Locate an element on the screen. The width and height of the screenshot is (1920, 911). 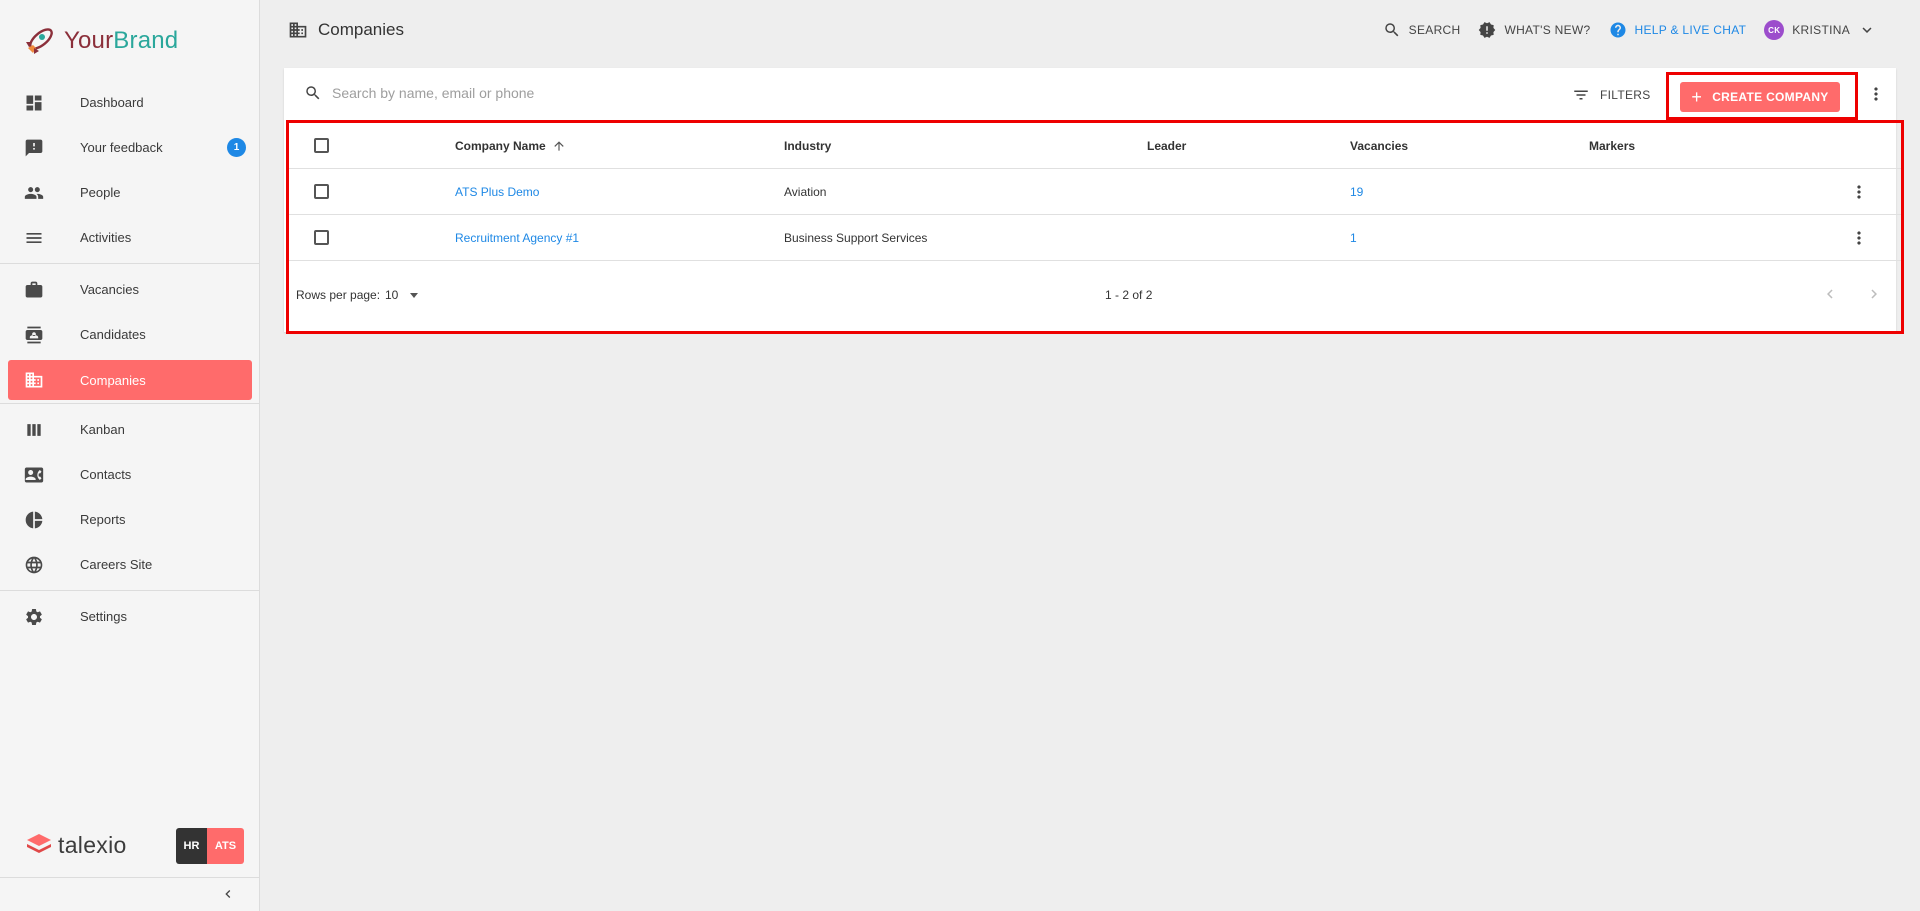
company-name-link: ATS Plus Demo is located at coordinates (497, 192).